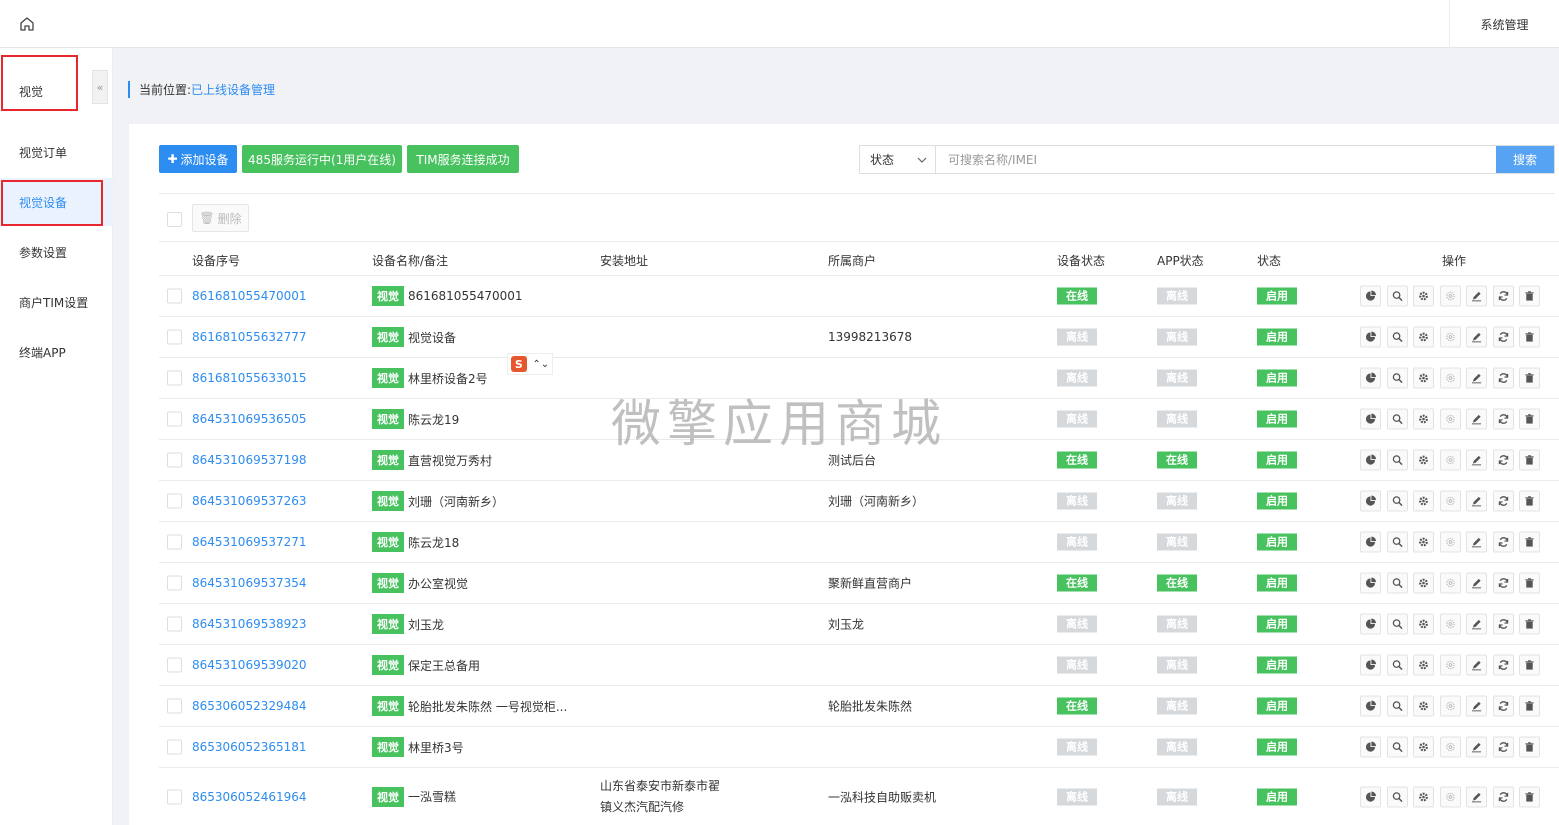  I want to click on device-serial-link: 861681055632777, so click(249, 337).